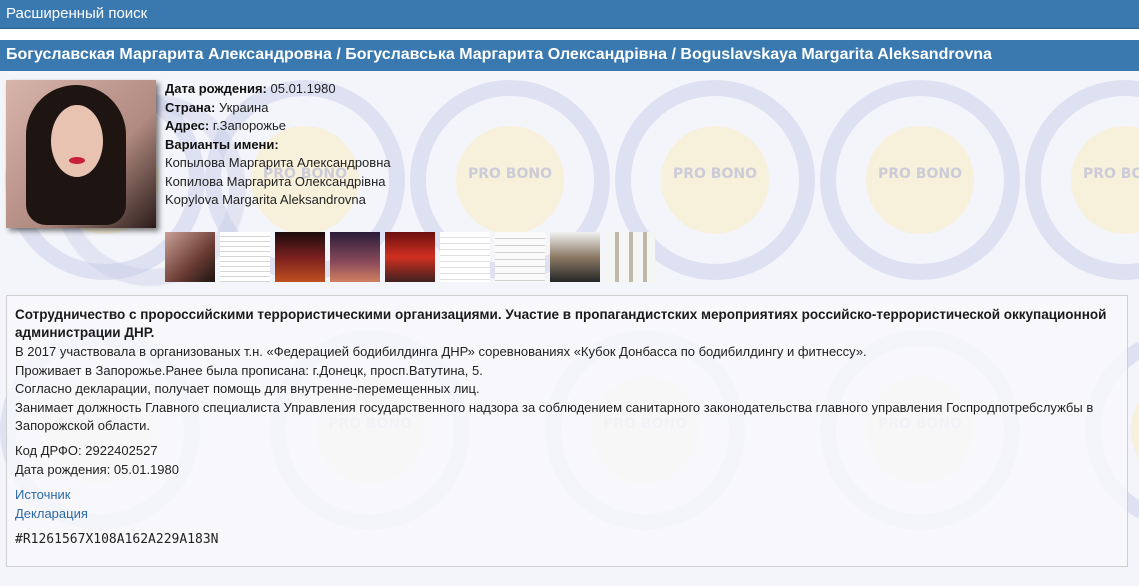 Image resolution: width=1139 pixels, height=586 pixels. I want to click on address-row: Адрес: г.Запорожье, so click(278, 126).